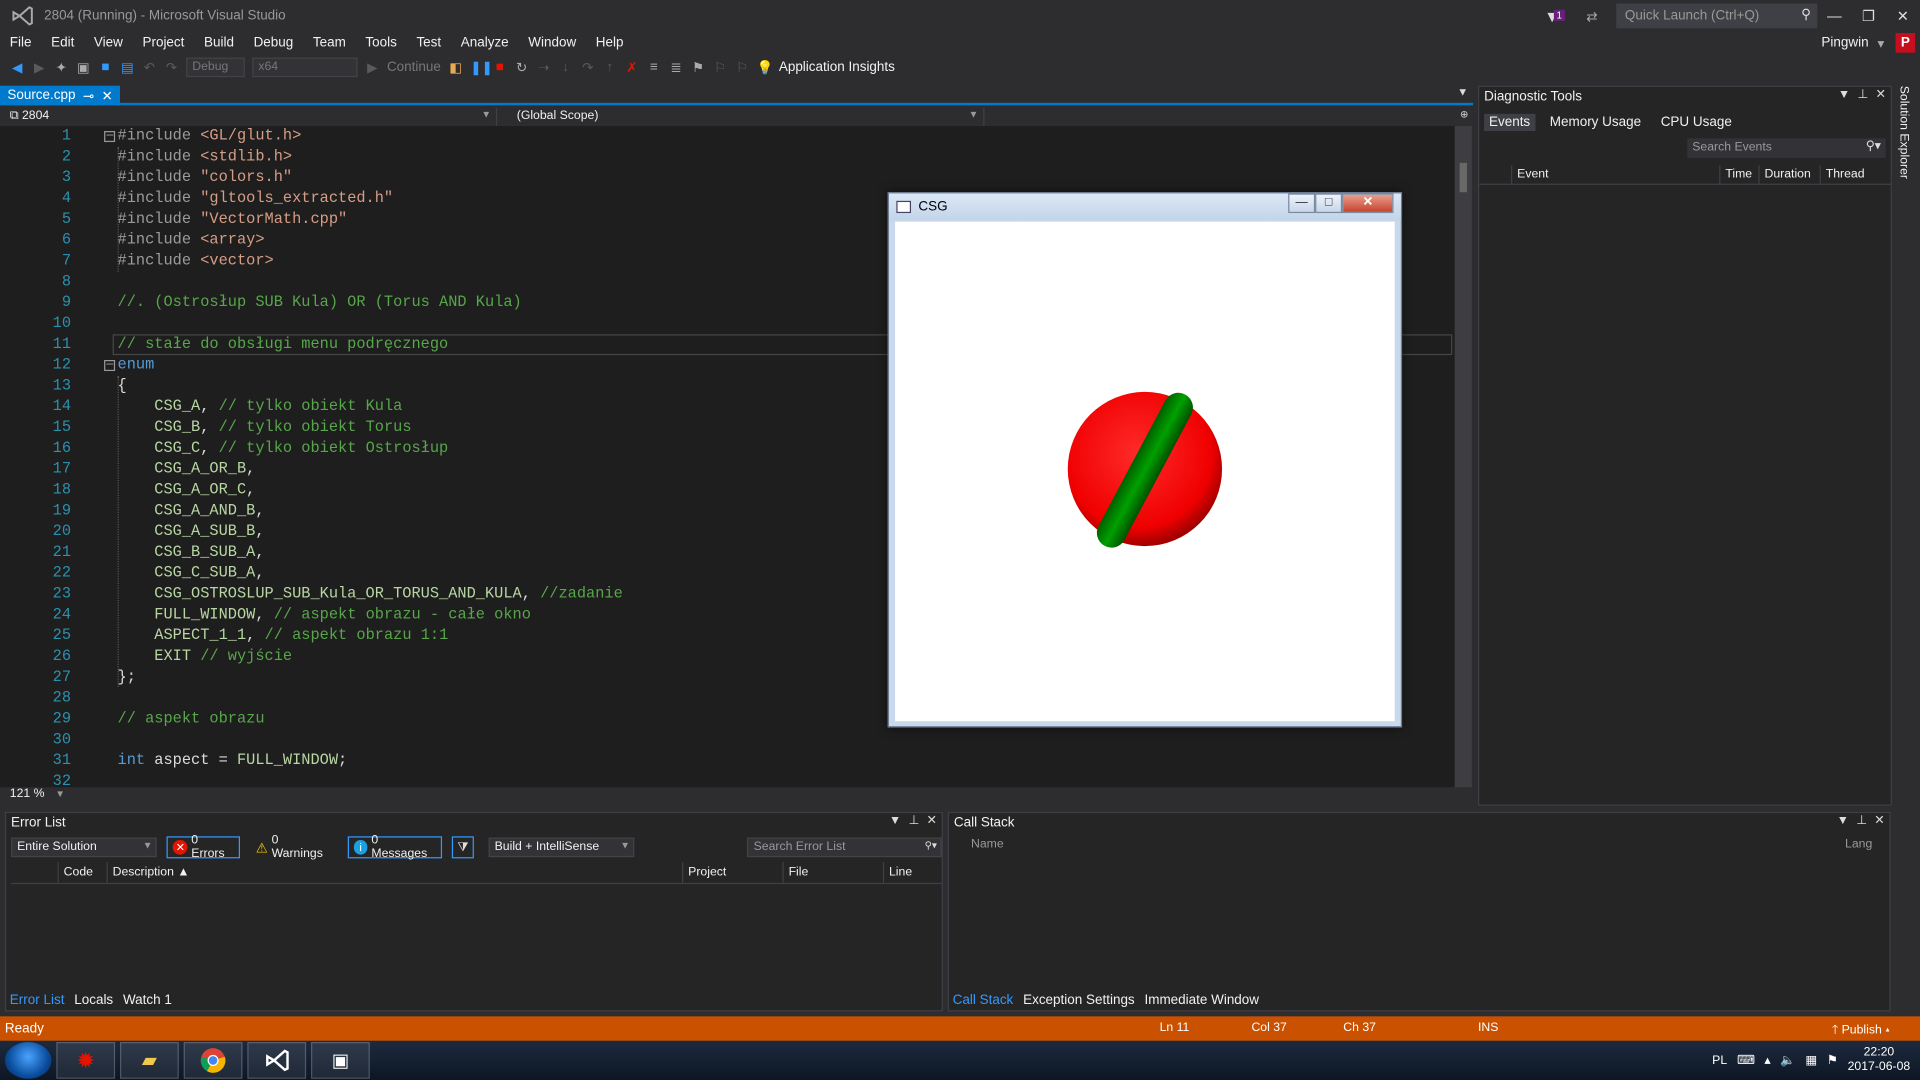  I want to click on menu-edit: Edit, so click(62, 43).